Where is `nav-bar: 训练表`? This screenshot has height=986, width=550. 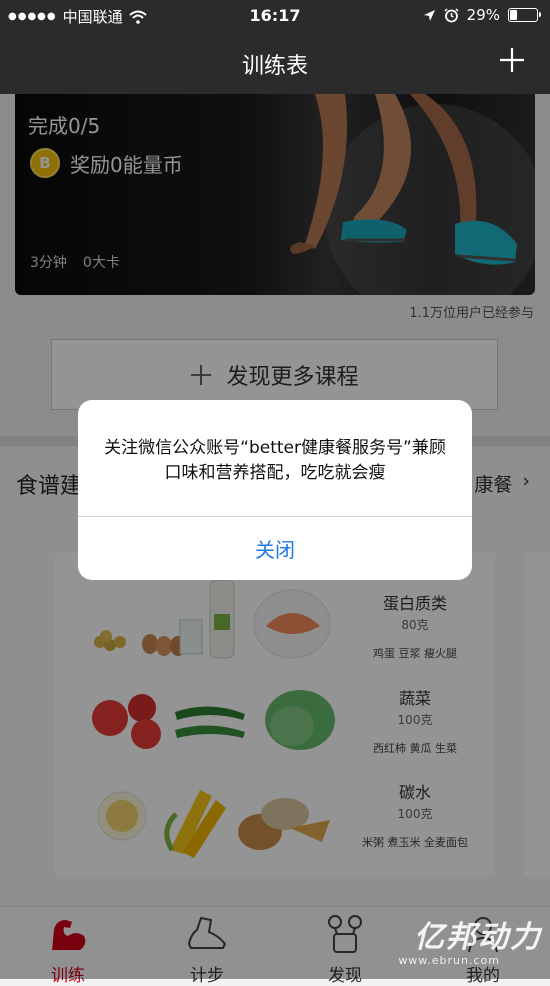 nav-bar: 训练表 is located at coordinates (275, 62).